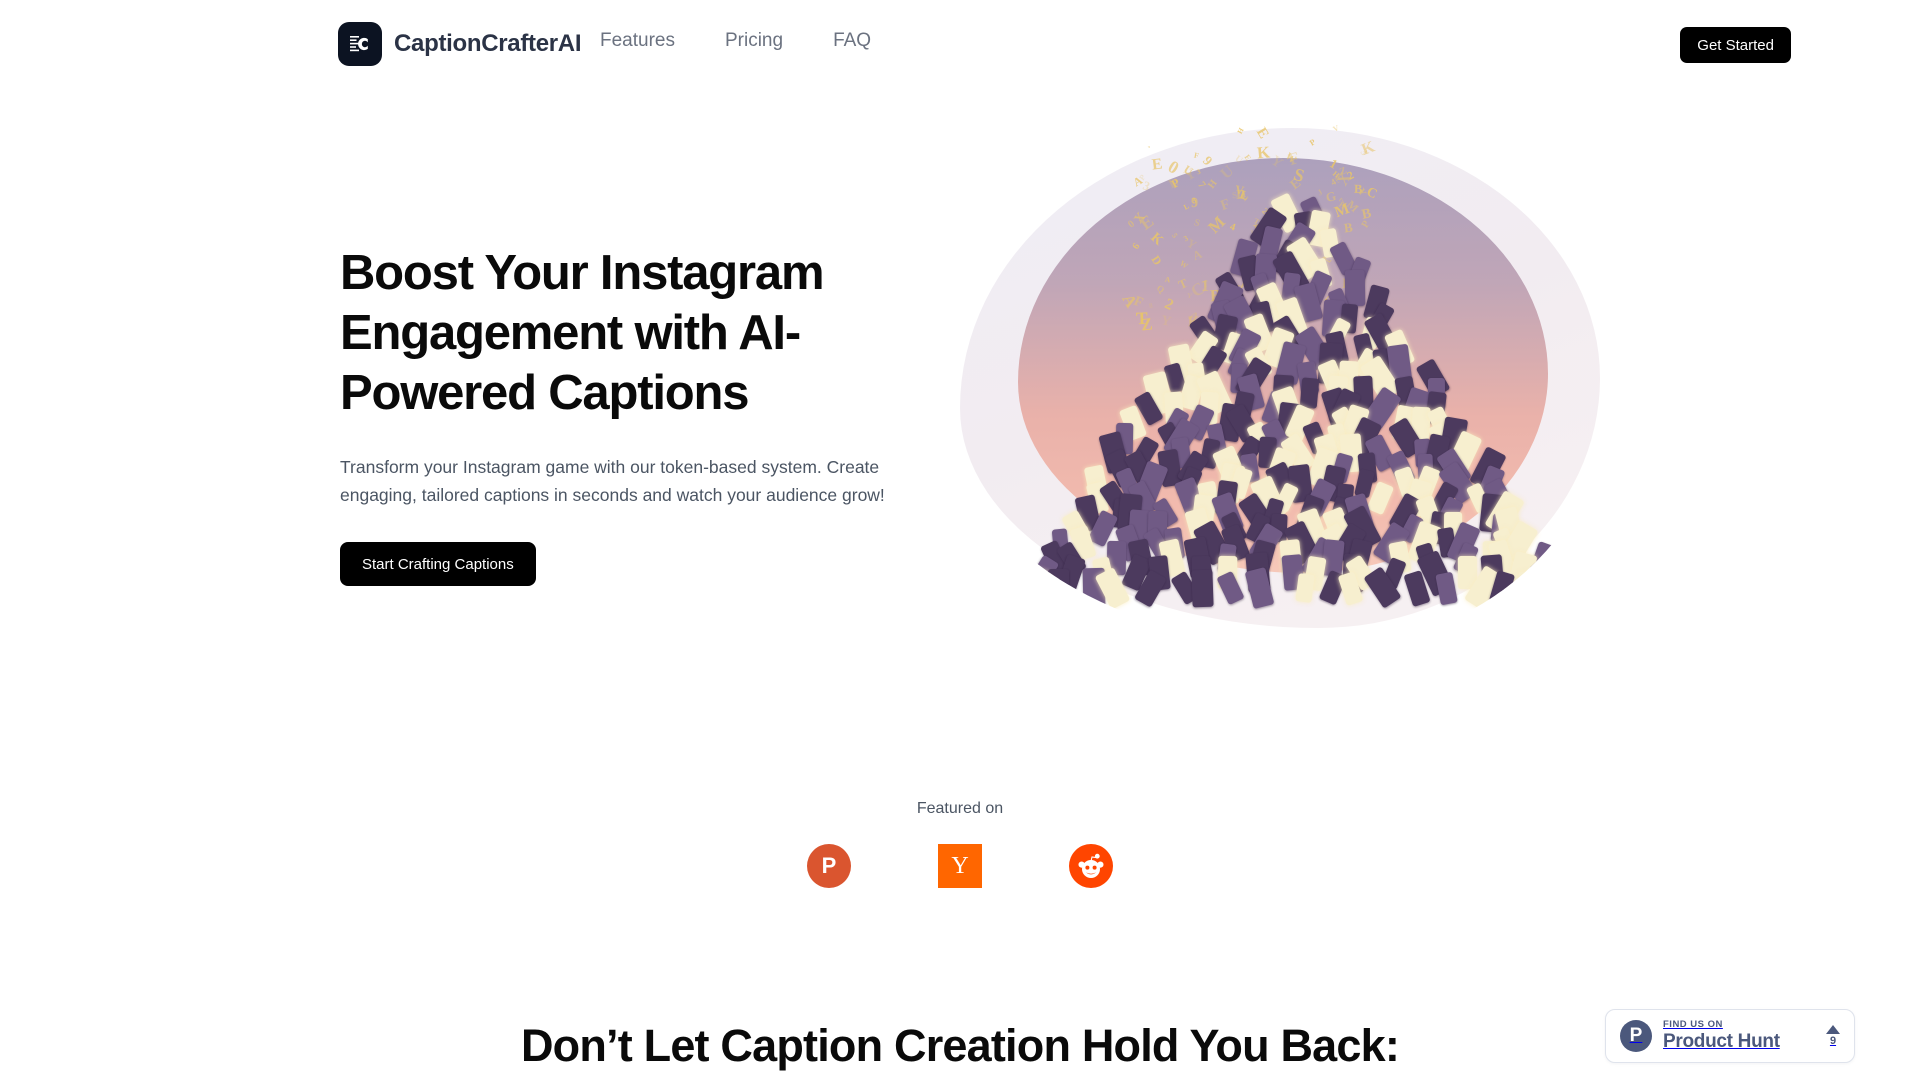 The height and width of the screenshot is (1080, 1920). What do you see at coordinates (488, 43) in the screenshot?
I see `brand-name: CaptionCrafterAI` at bounding box center [488, 43].